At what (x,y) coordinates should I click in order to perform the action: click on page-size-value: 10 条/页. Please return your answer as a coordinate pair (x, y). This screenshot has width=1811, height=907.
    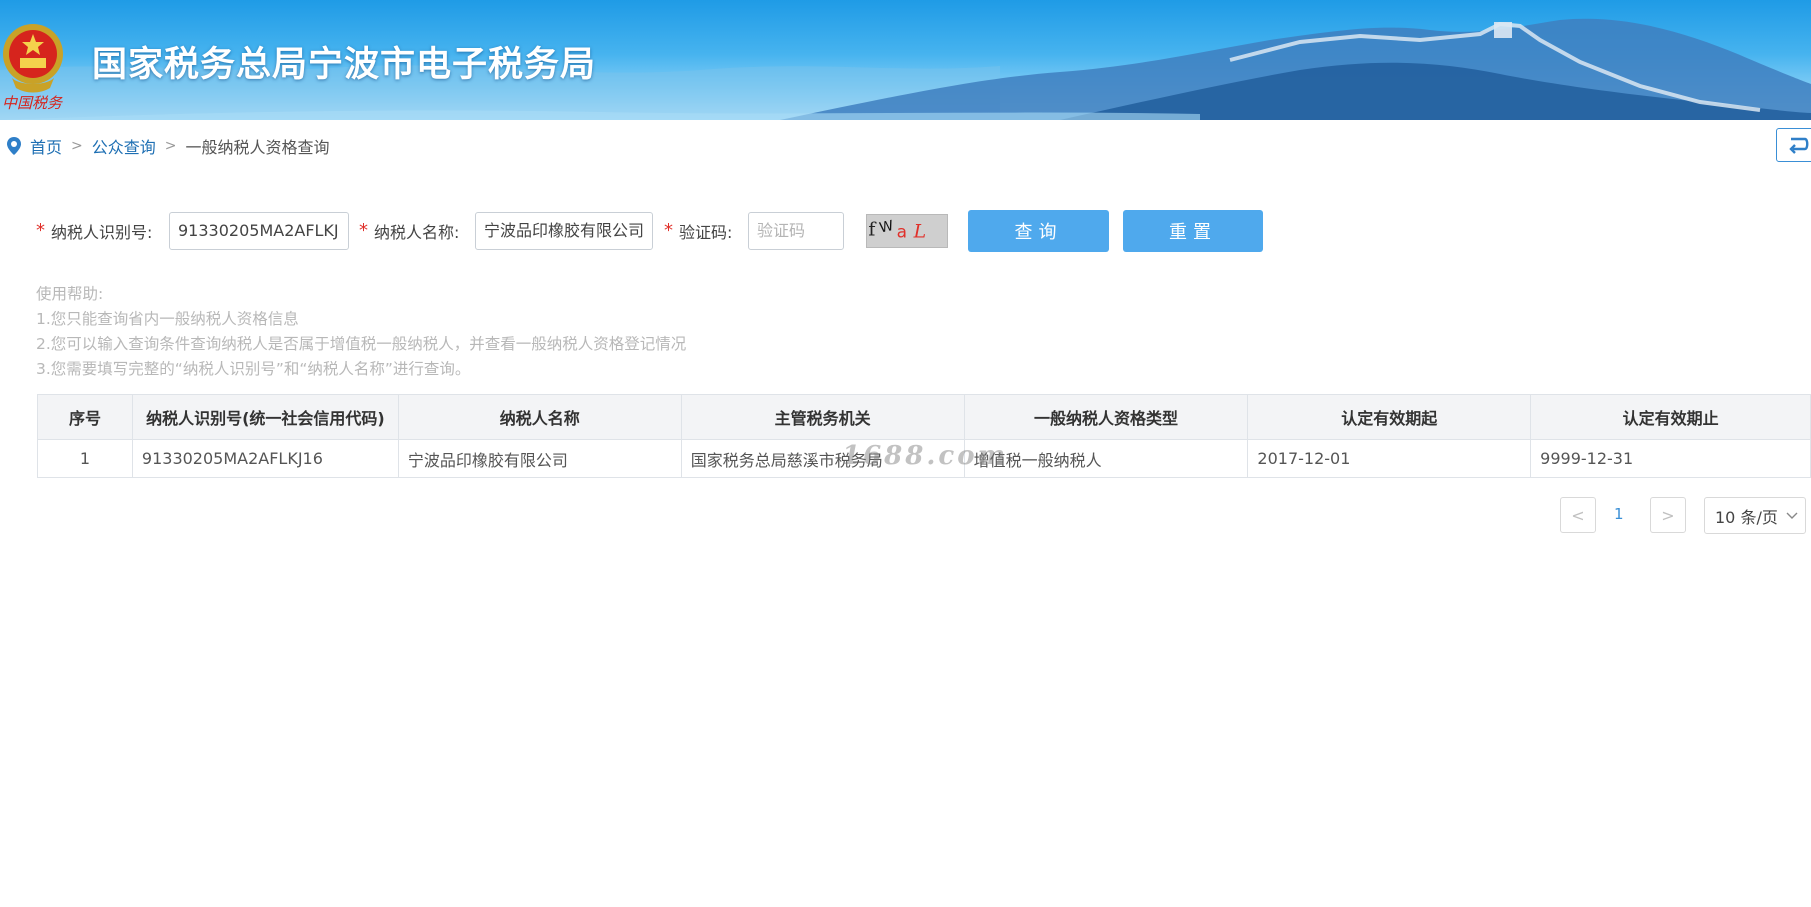
    Looking at the image, I should click on (1746, 517).